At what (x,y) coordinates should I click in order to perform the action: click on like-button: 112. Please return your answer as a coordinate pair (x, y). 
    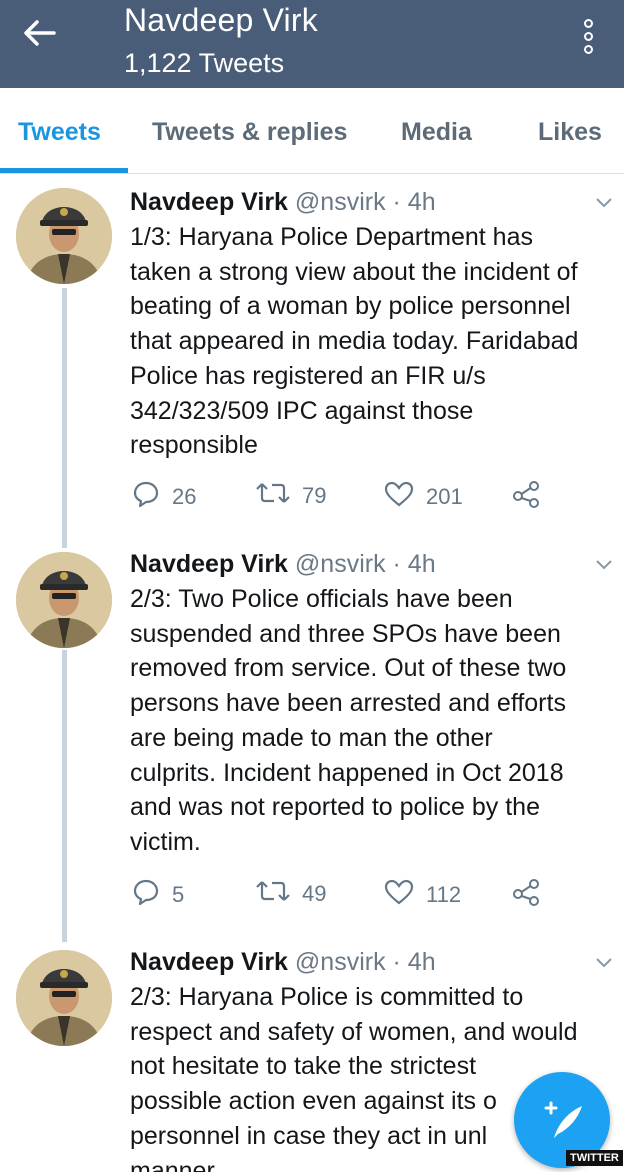
    Looking at the image, I should click on (422, 895).